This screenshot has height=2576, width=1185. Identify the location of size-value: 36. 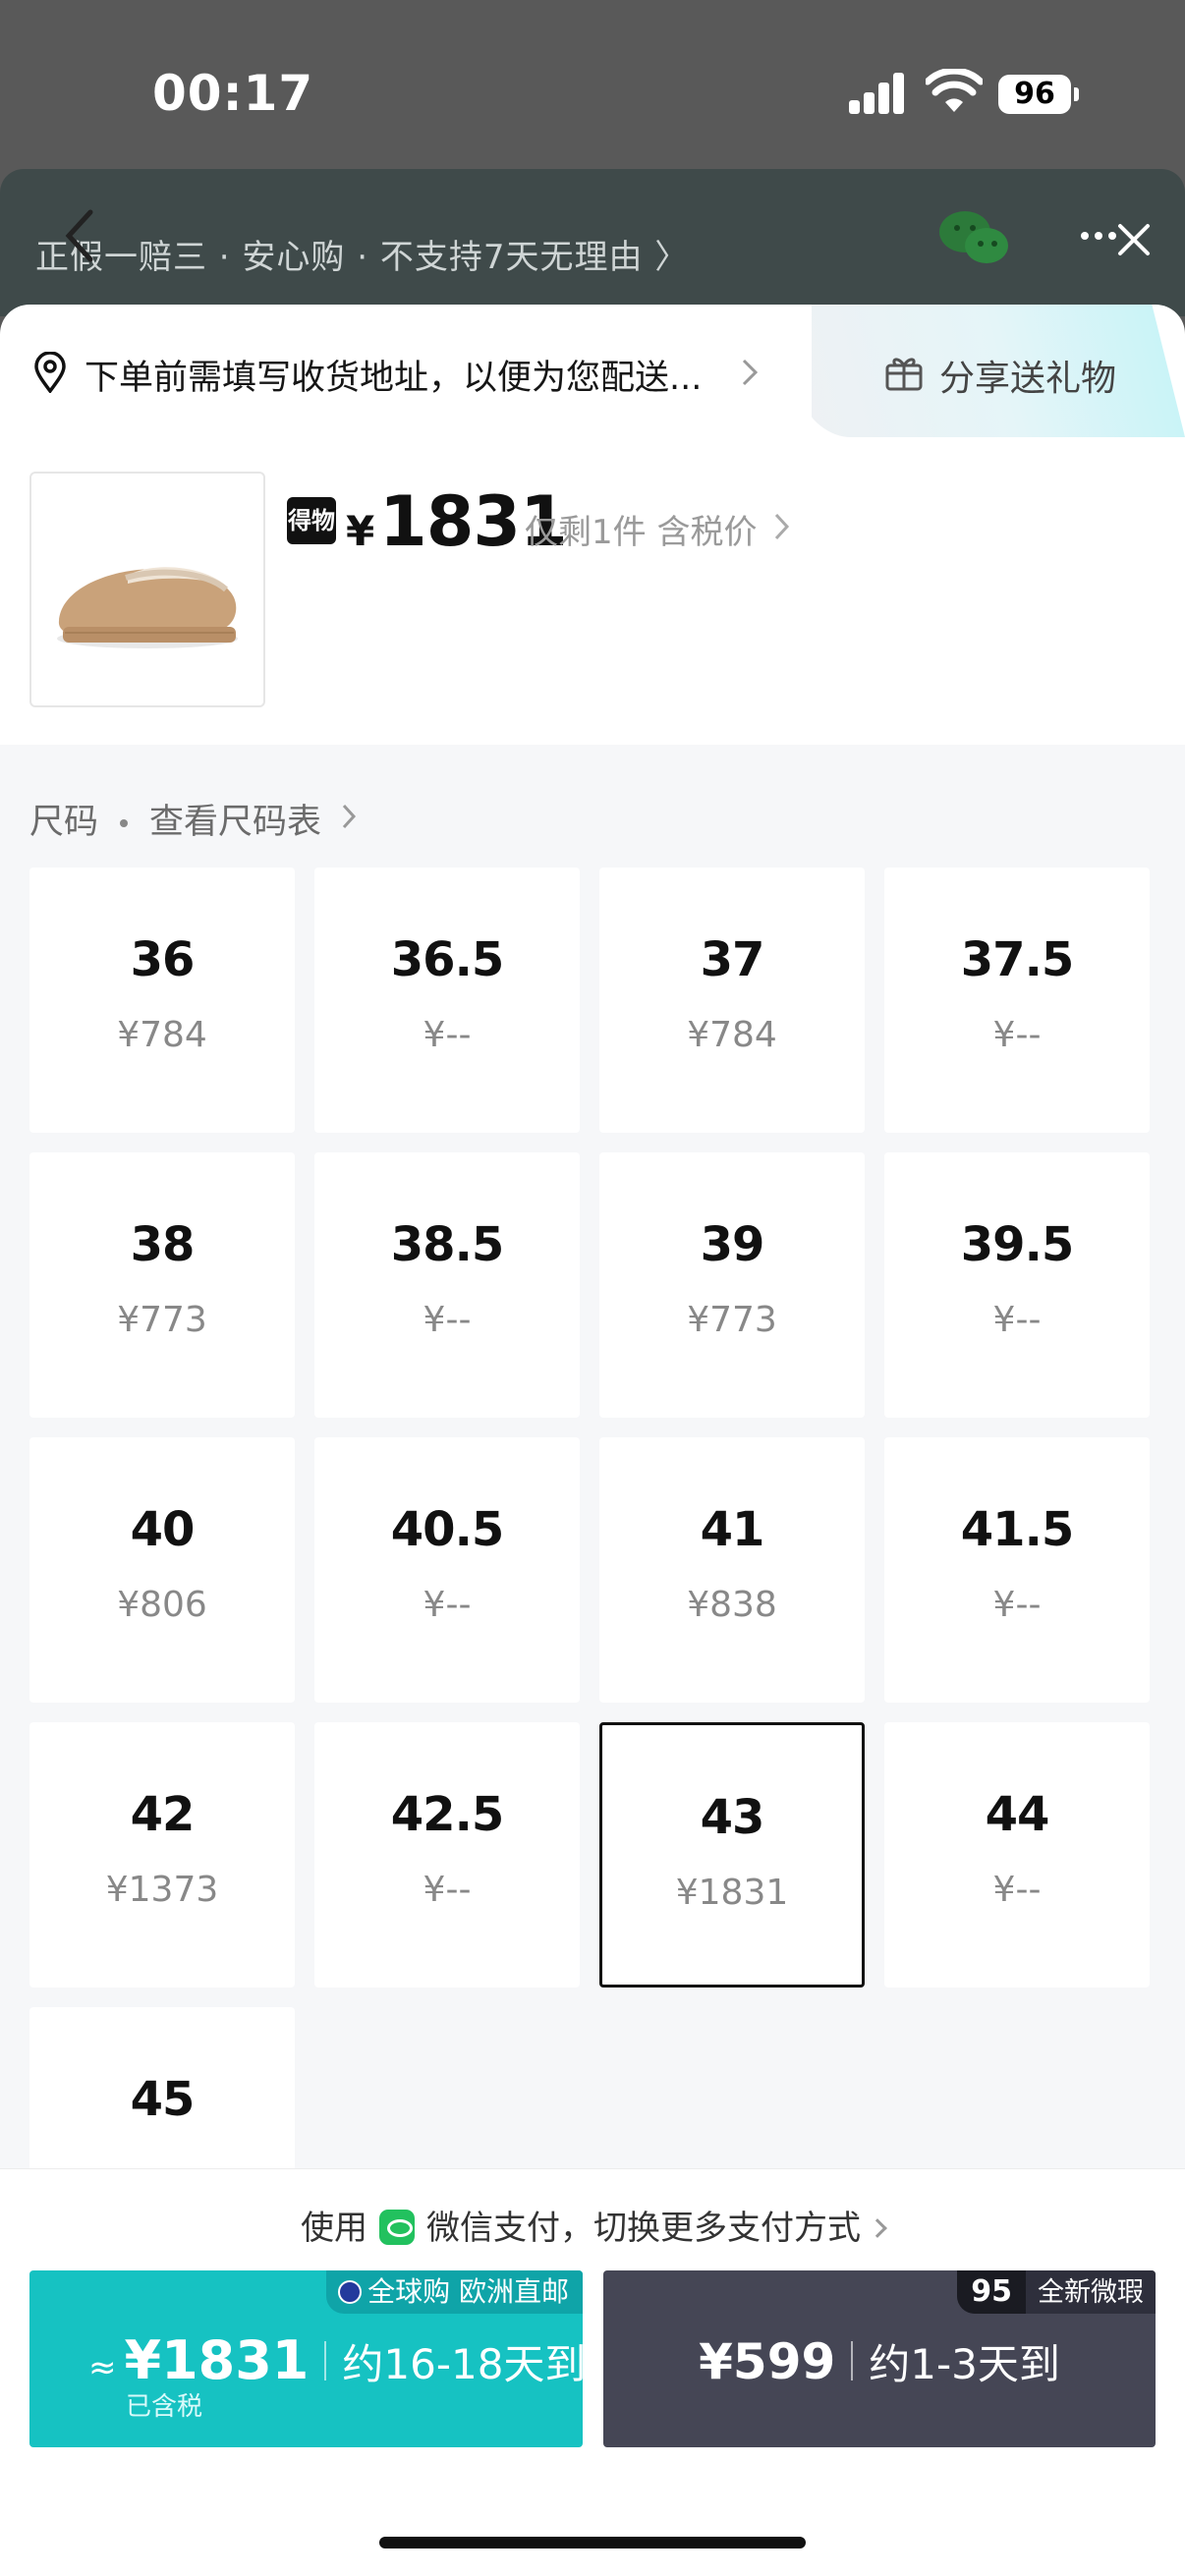
(163, 959).